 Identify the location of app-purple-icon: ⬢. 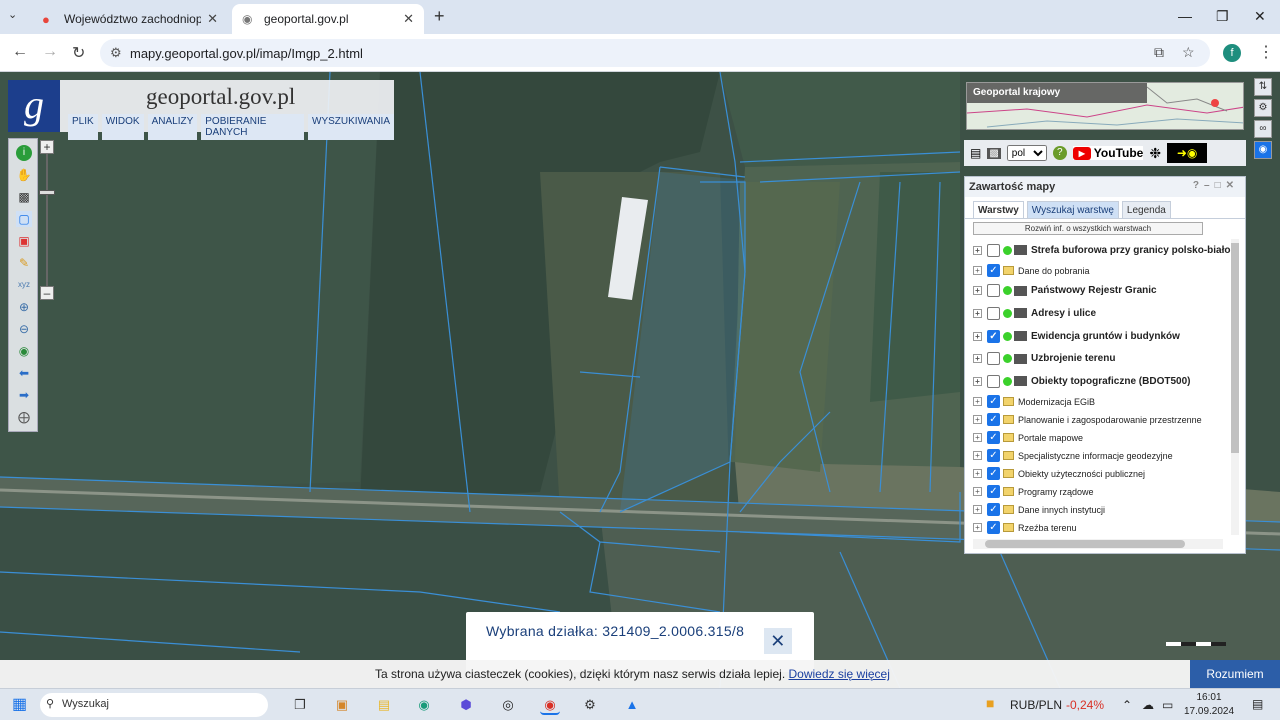
(466, 705).